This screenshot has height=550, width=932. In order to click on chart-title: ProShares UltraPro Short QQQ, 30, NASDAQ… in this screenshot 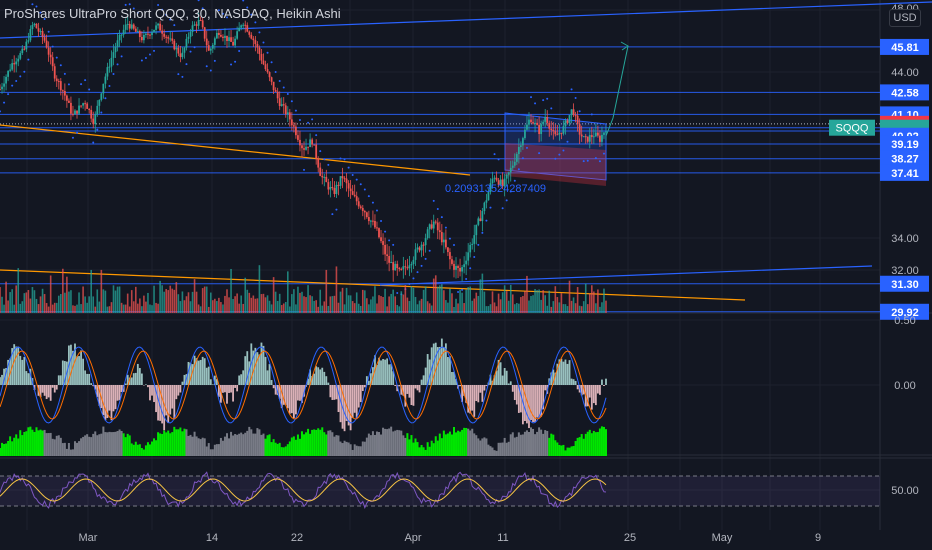, I will do `click(172, 13)`.